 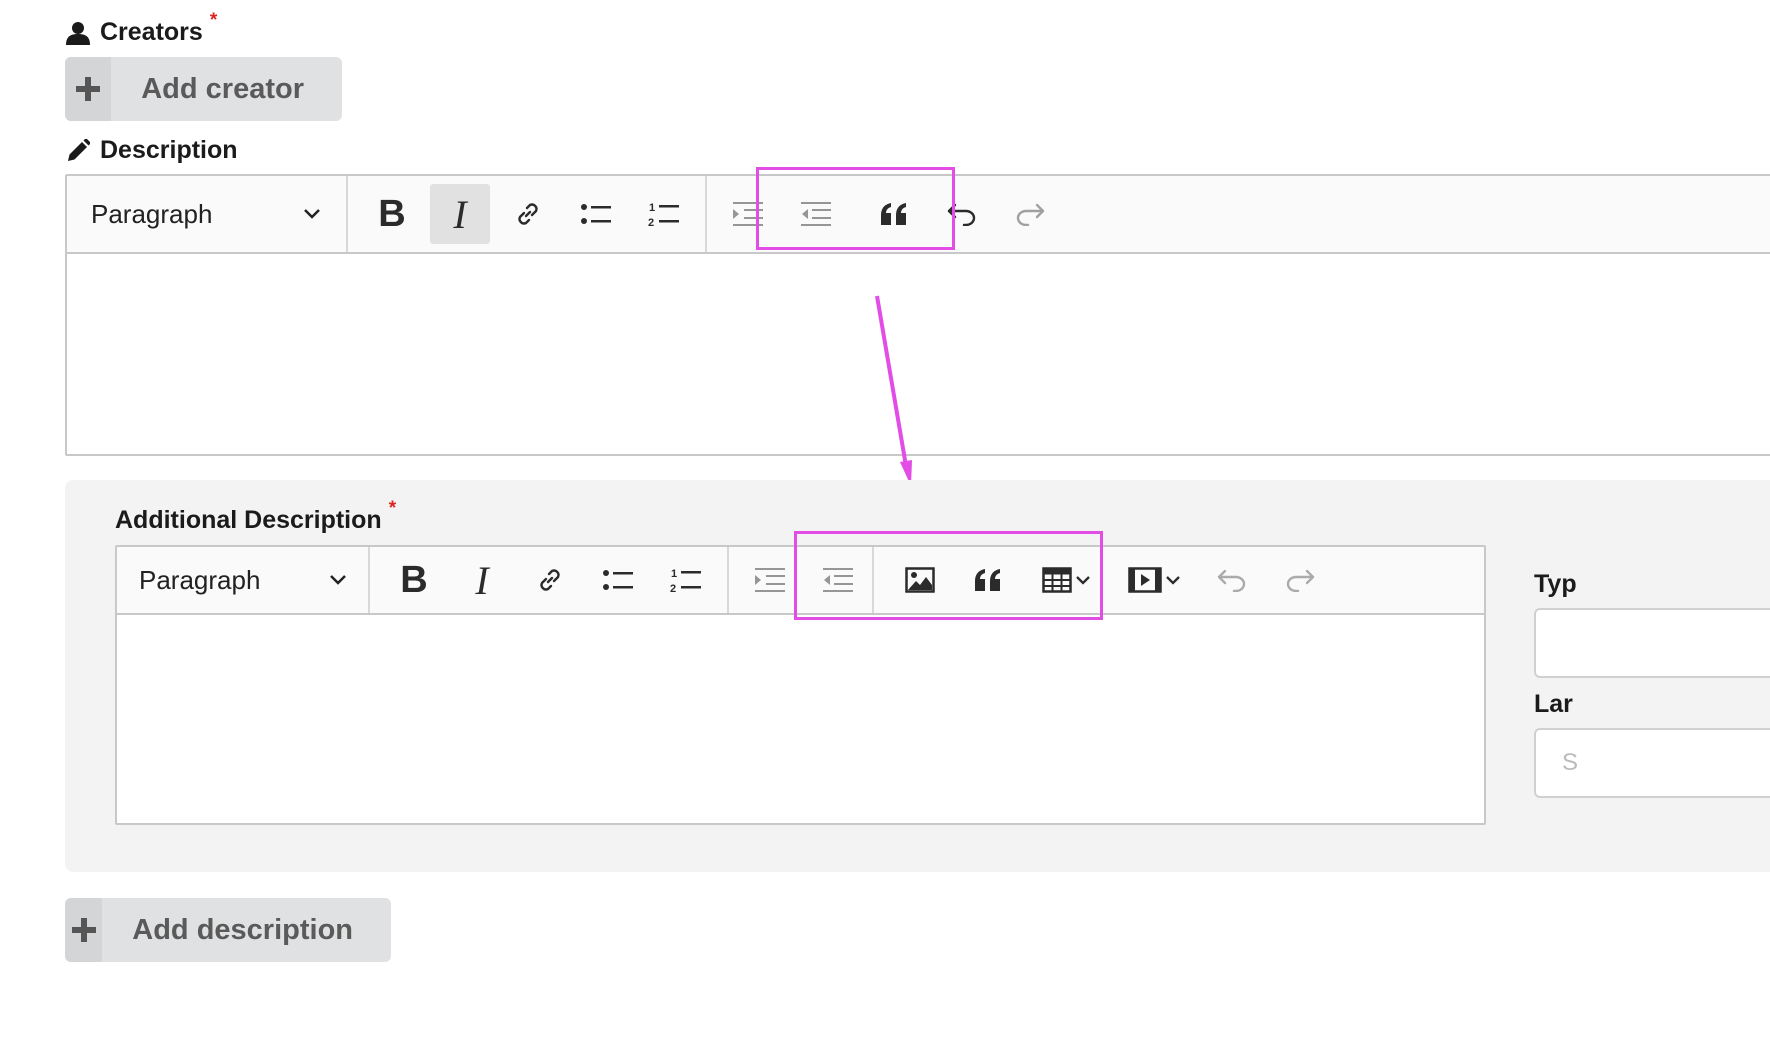 I want to click on type-select, so click(x=1652, y=643).